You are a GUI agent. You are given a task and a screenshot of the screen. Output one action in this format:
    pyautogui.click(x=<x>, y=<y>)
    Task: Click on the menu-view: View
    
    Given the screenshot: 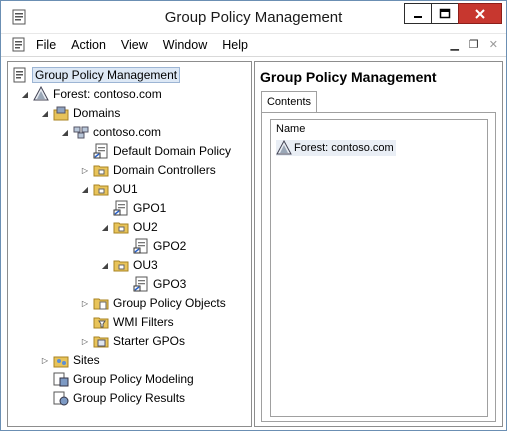 What is the action you would take?
    pyautogui.click(x=134, y=45)
    